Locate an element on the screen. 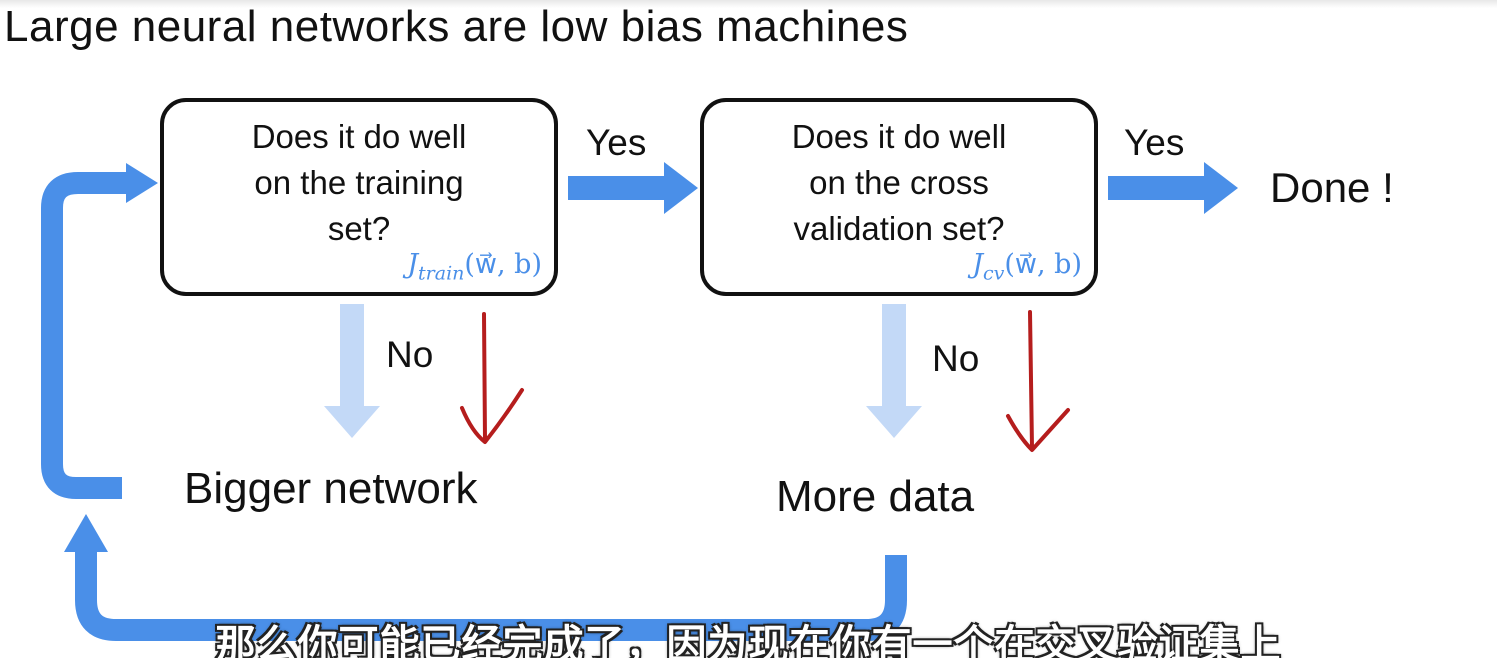 The image size is (1497, 658). video-subtitle: 那么你可能已经完成了，因为现在你有一个在交叉验证集上 is located at coordinates (748, 640).